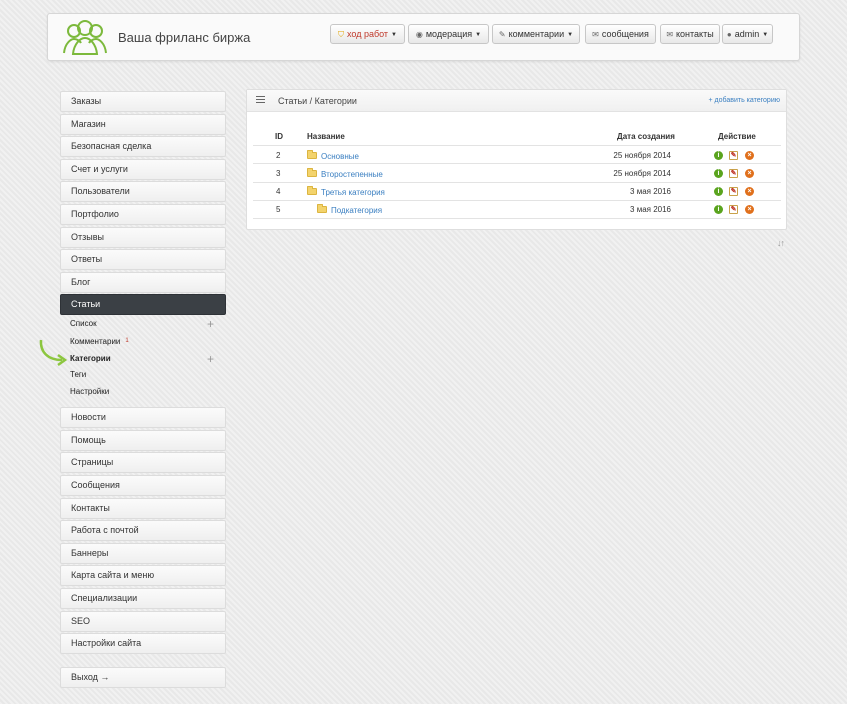 The height and width of the screenshot is (704, 847). What do you see at coordinates (143, 598) in the screenshot?
I see `sidebar-item: Специализации` at bounding box center [143, 598].